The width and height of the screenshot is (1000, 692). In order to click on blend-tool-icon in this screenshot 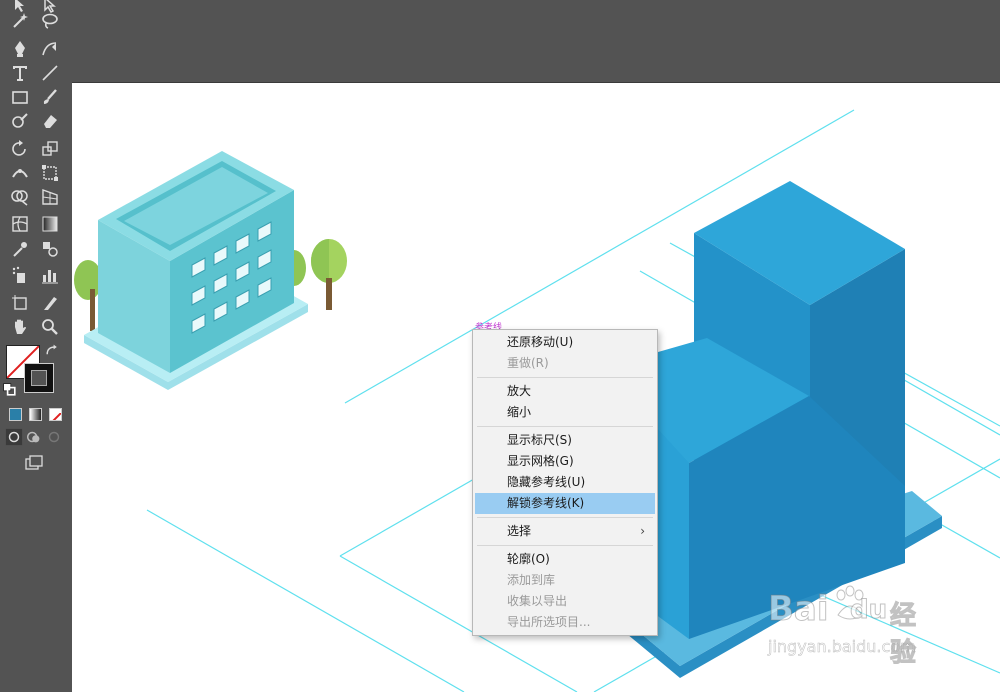, I will do `click(50, 249)`.